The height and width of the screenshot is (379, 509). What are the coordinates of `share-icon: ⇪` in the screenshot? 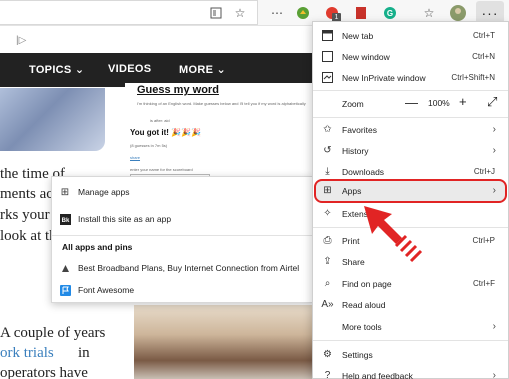 It's located at (327, 261).